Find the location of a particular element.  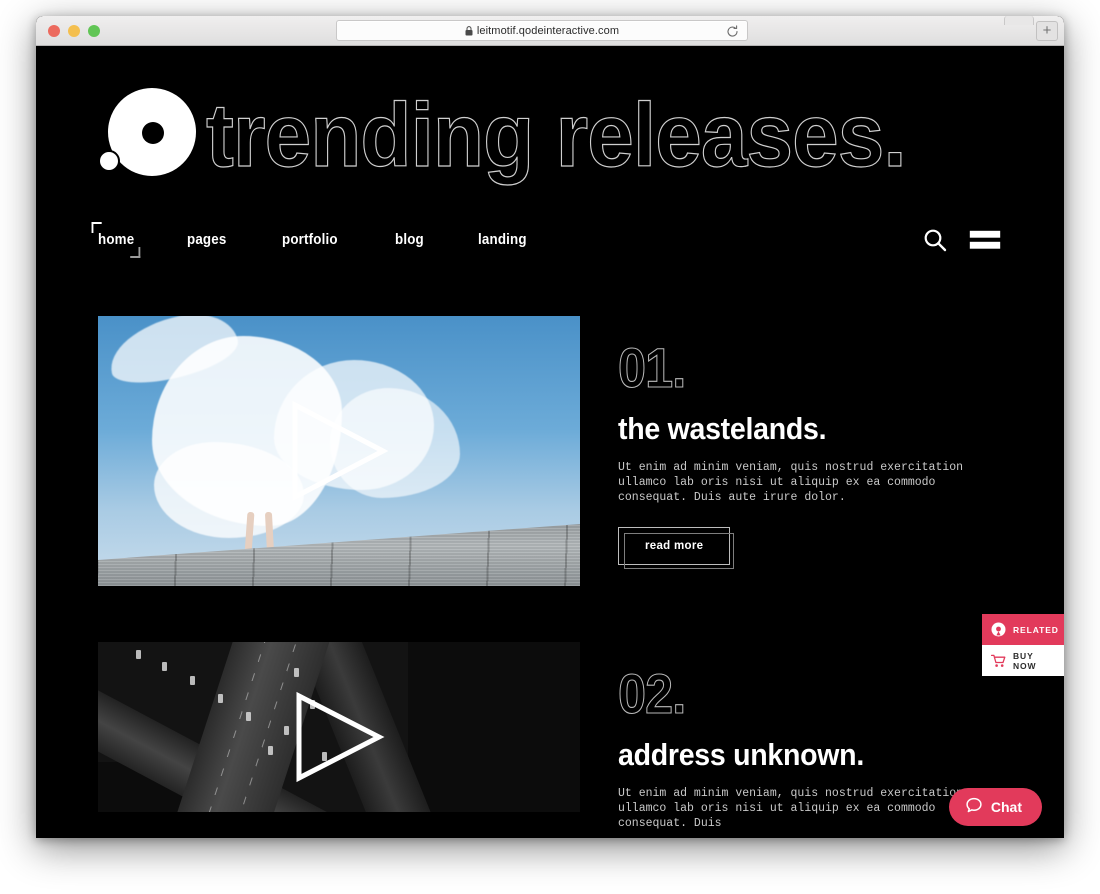

close-window-button is located at coordinates (54, 31).